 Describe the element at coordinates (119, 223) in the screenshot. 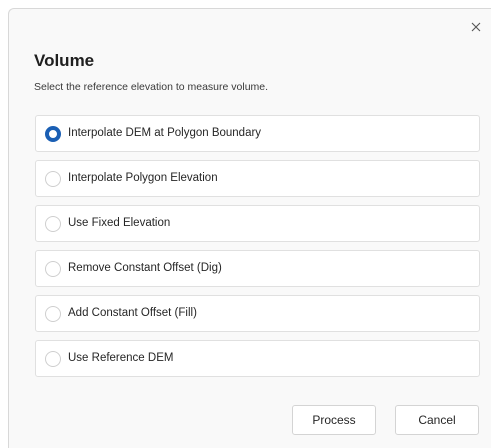

I see `option-label: Use Fixed Elevation` at that location.